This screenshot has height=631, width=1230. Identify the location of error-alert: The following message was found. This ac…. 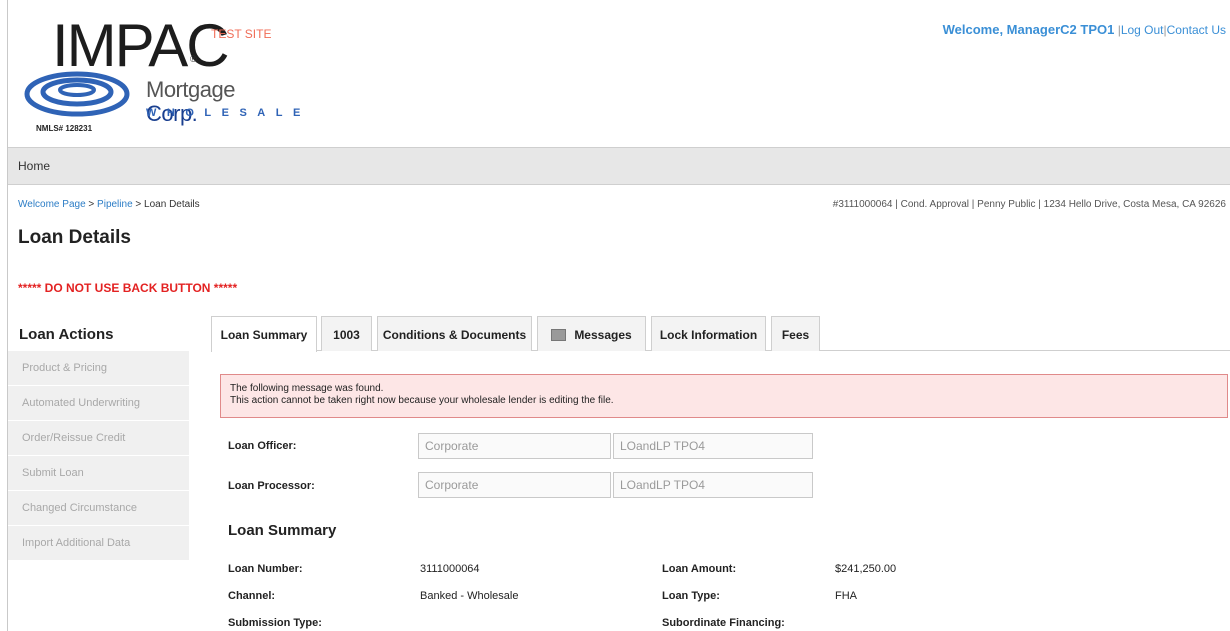
(724, 396).